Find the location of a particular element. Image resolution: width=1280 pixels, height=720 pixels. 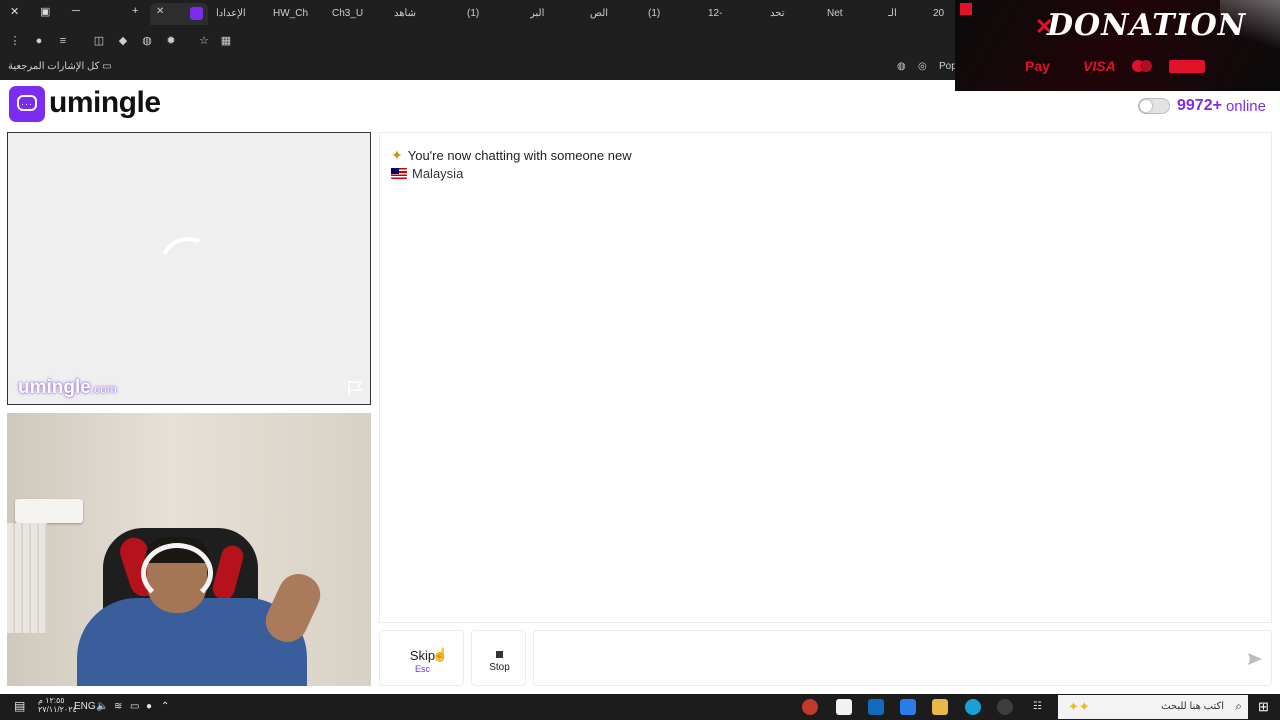

skip-button: Skip Esc is located at coordinates (421, 658).